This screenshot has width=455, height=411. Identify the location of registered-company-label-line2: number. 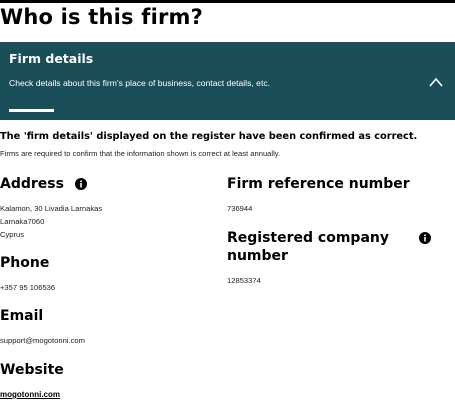
(257, 256).